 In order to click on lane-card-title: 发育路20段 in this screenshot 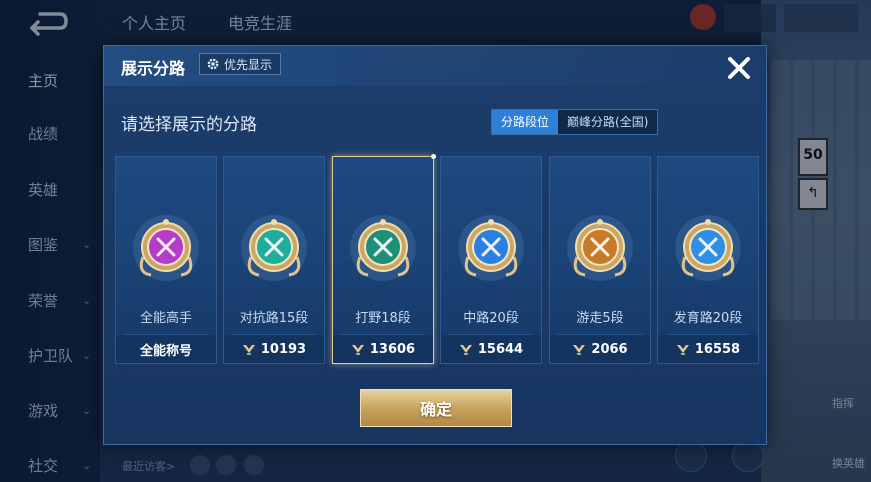, I will do `click(708, 318)`.